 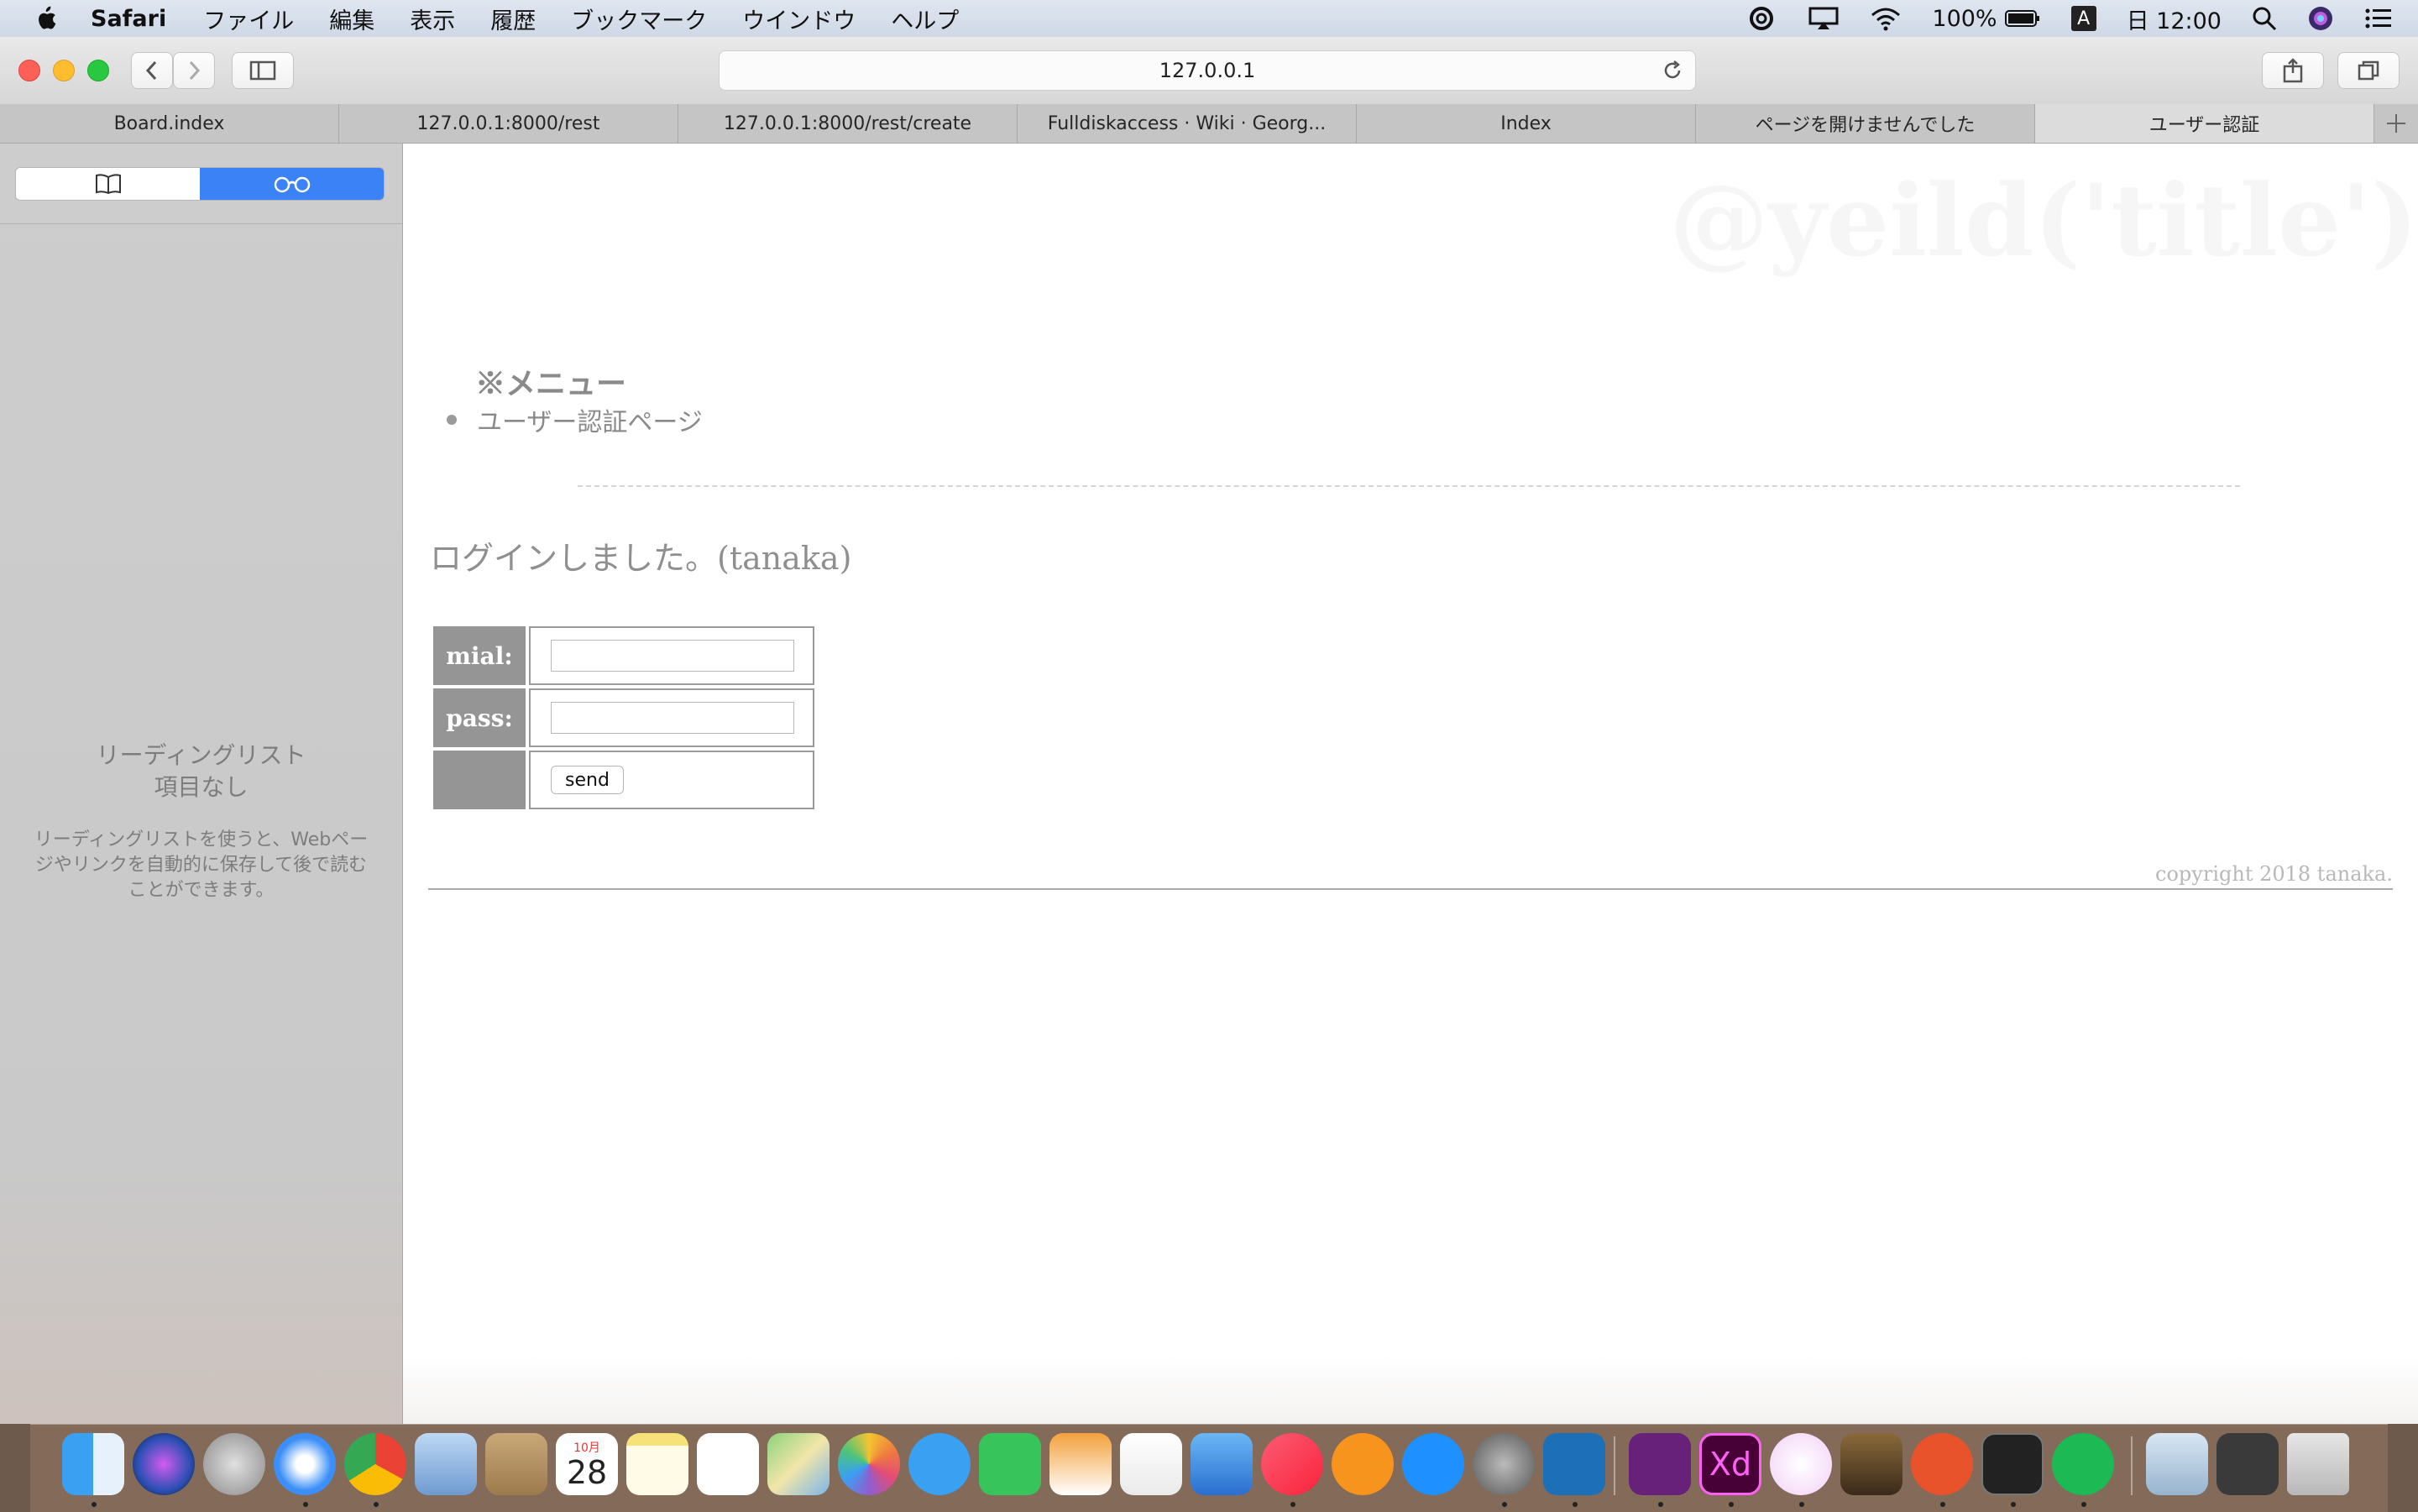 I want to click on send-cell: send, so click(x=671, y=780).